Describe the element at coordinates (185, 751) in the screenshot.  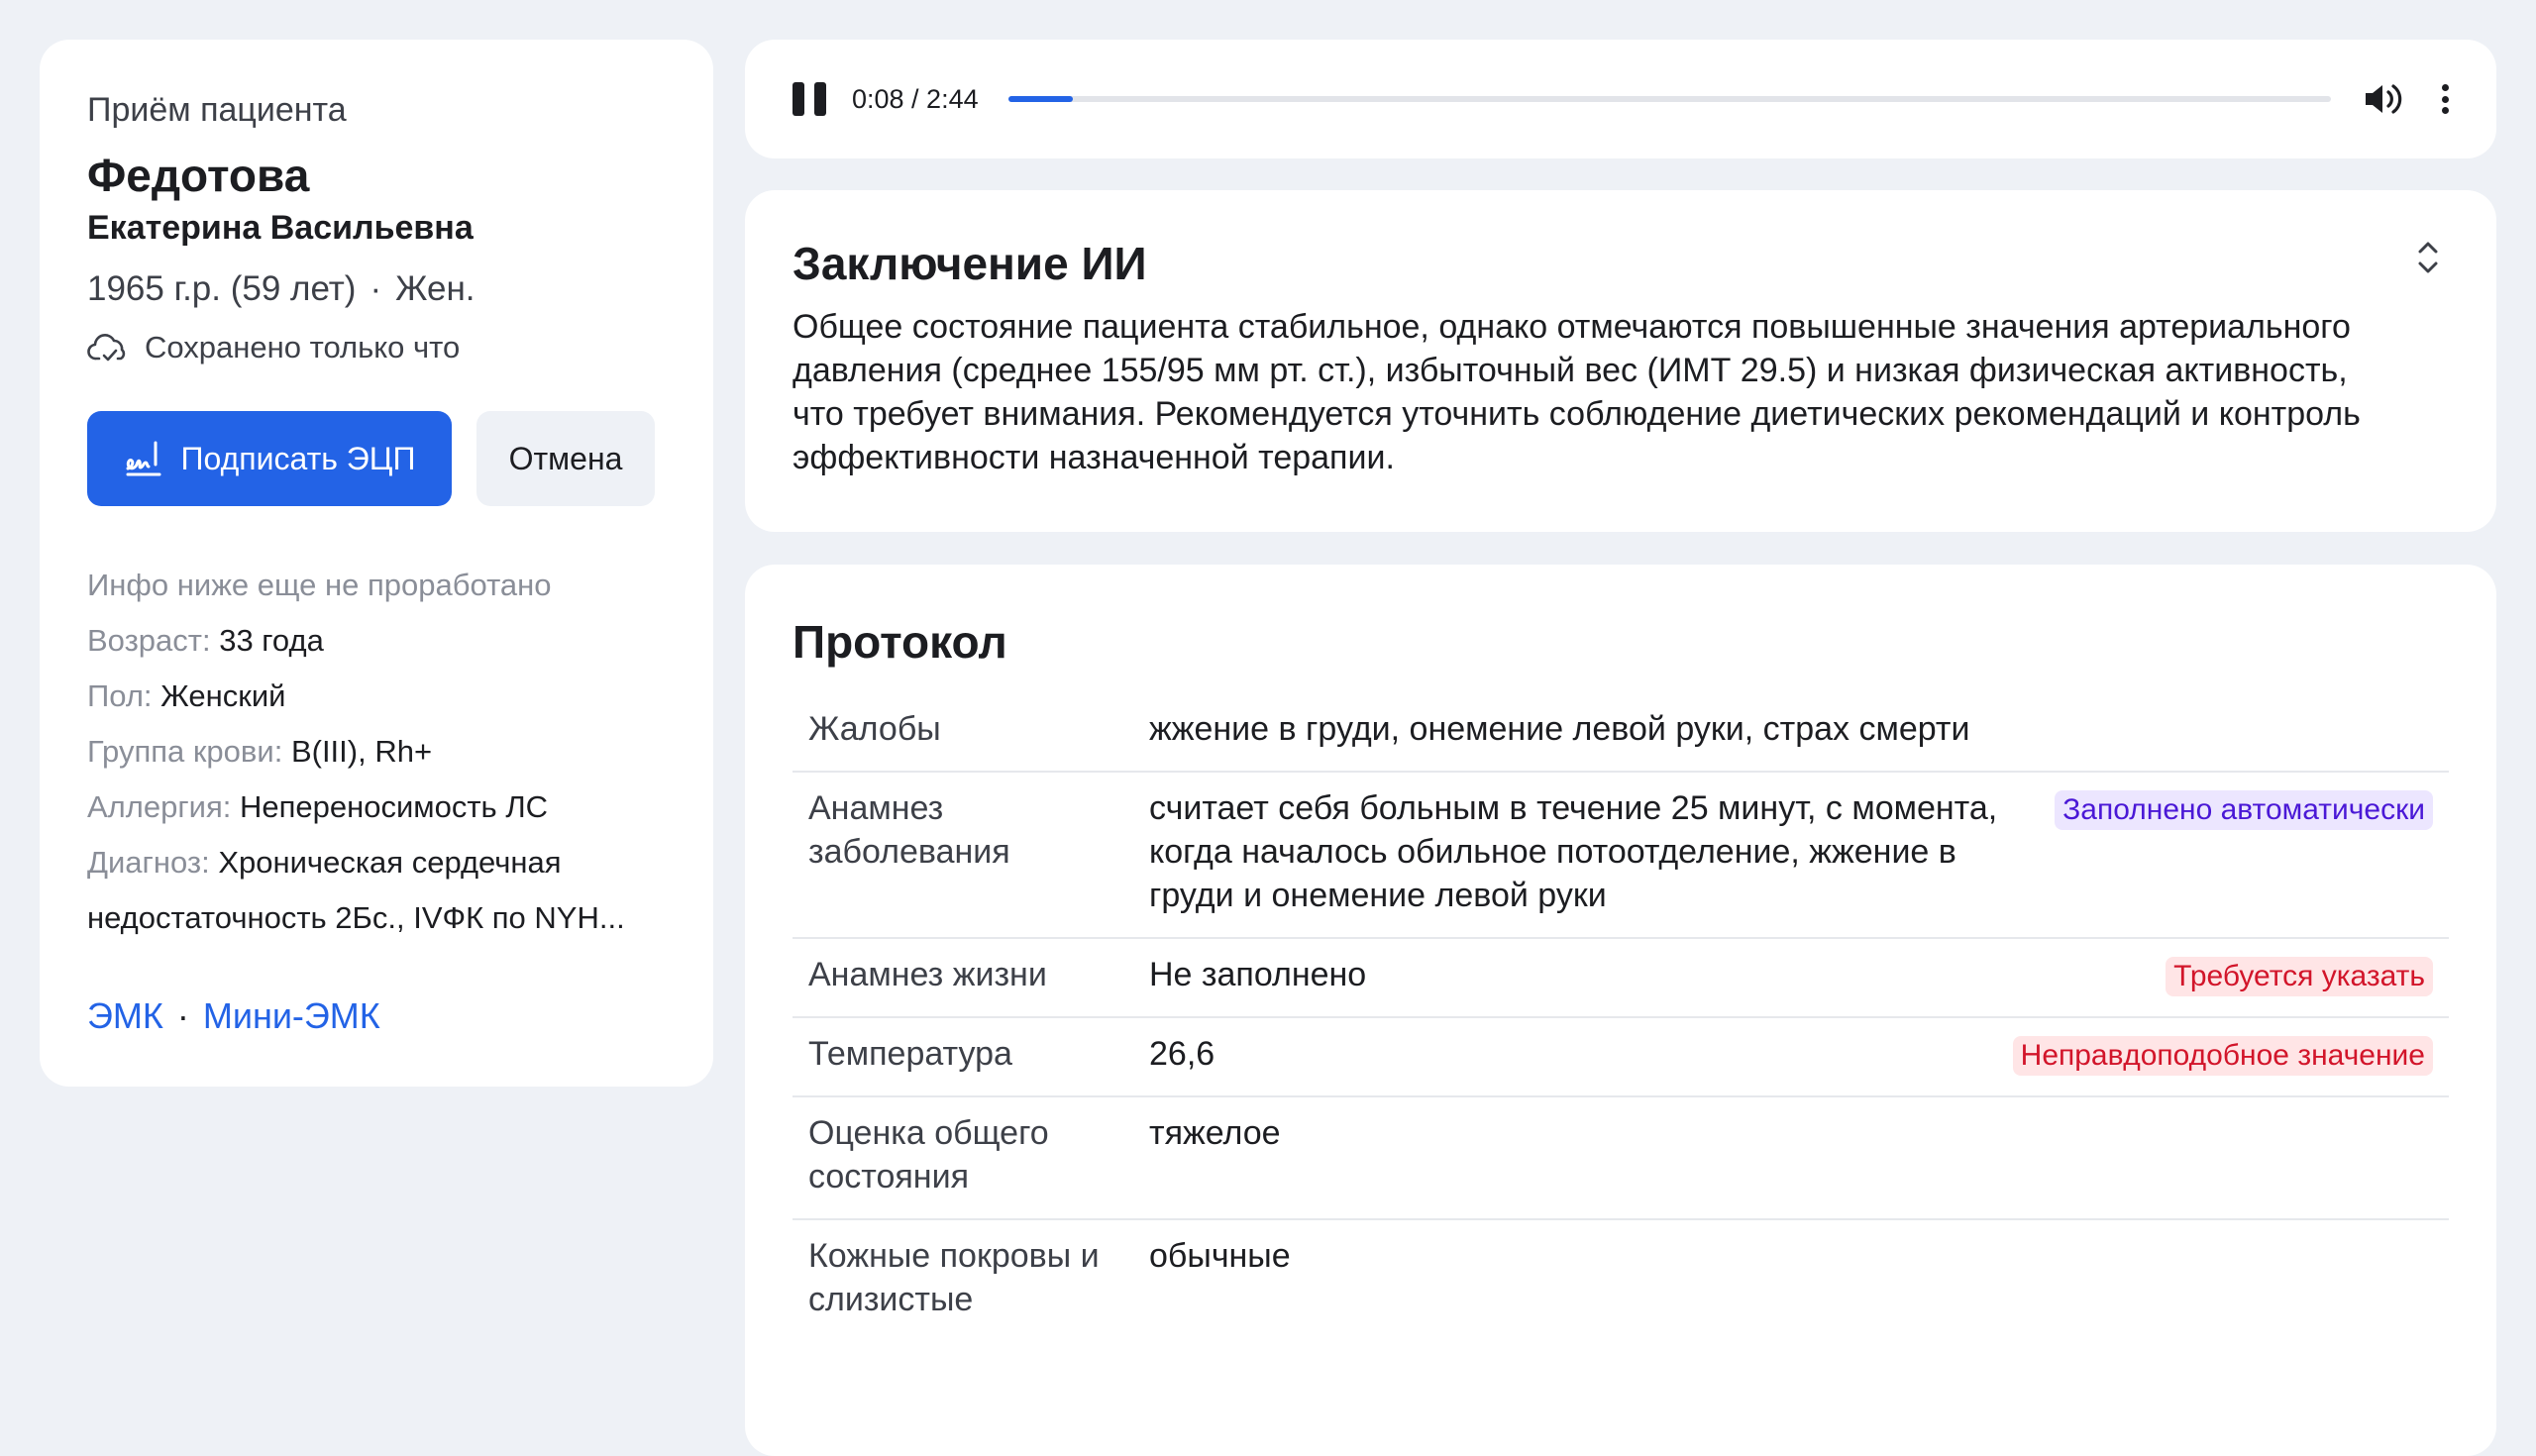
I see `info-label: Группа крови:` at that location.